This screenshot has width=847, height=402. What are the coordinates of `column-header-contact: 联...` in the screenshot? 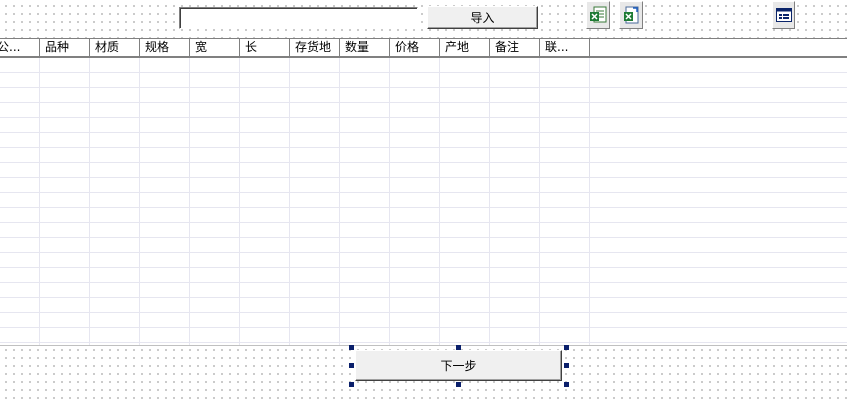 It's located at (565, 47).